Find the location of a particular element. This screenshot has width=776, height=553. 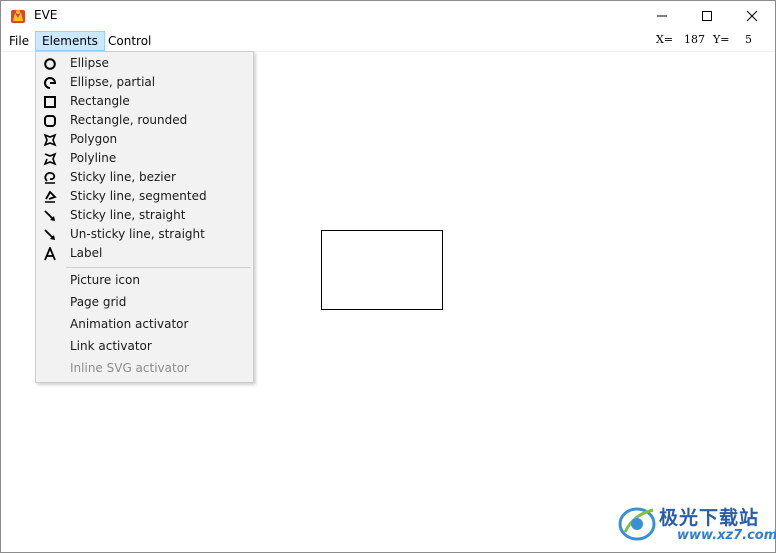

maximize-icon is located at coordinates (707, 16).